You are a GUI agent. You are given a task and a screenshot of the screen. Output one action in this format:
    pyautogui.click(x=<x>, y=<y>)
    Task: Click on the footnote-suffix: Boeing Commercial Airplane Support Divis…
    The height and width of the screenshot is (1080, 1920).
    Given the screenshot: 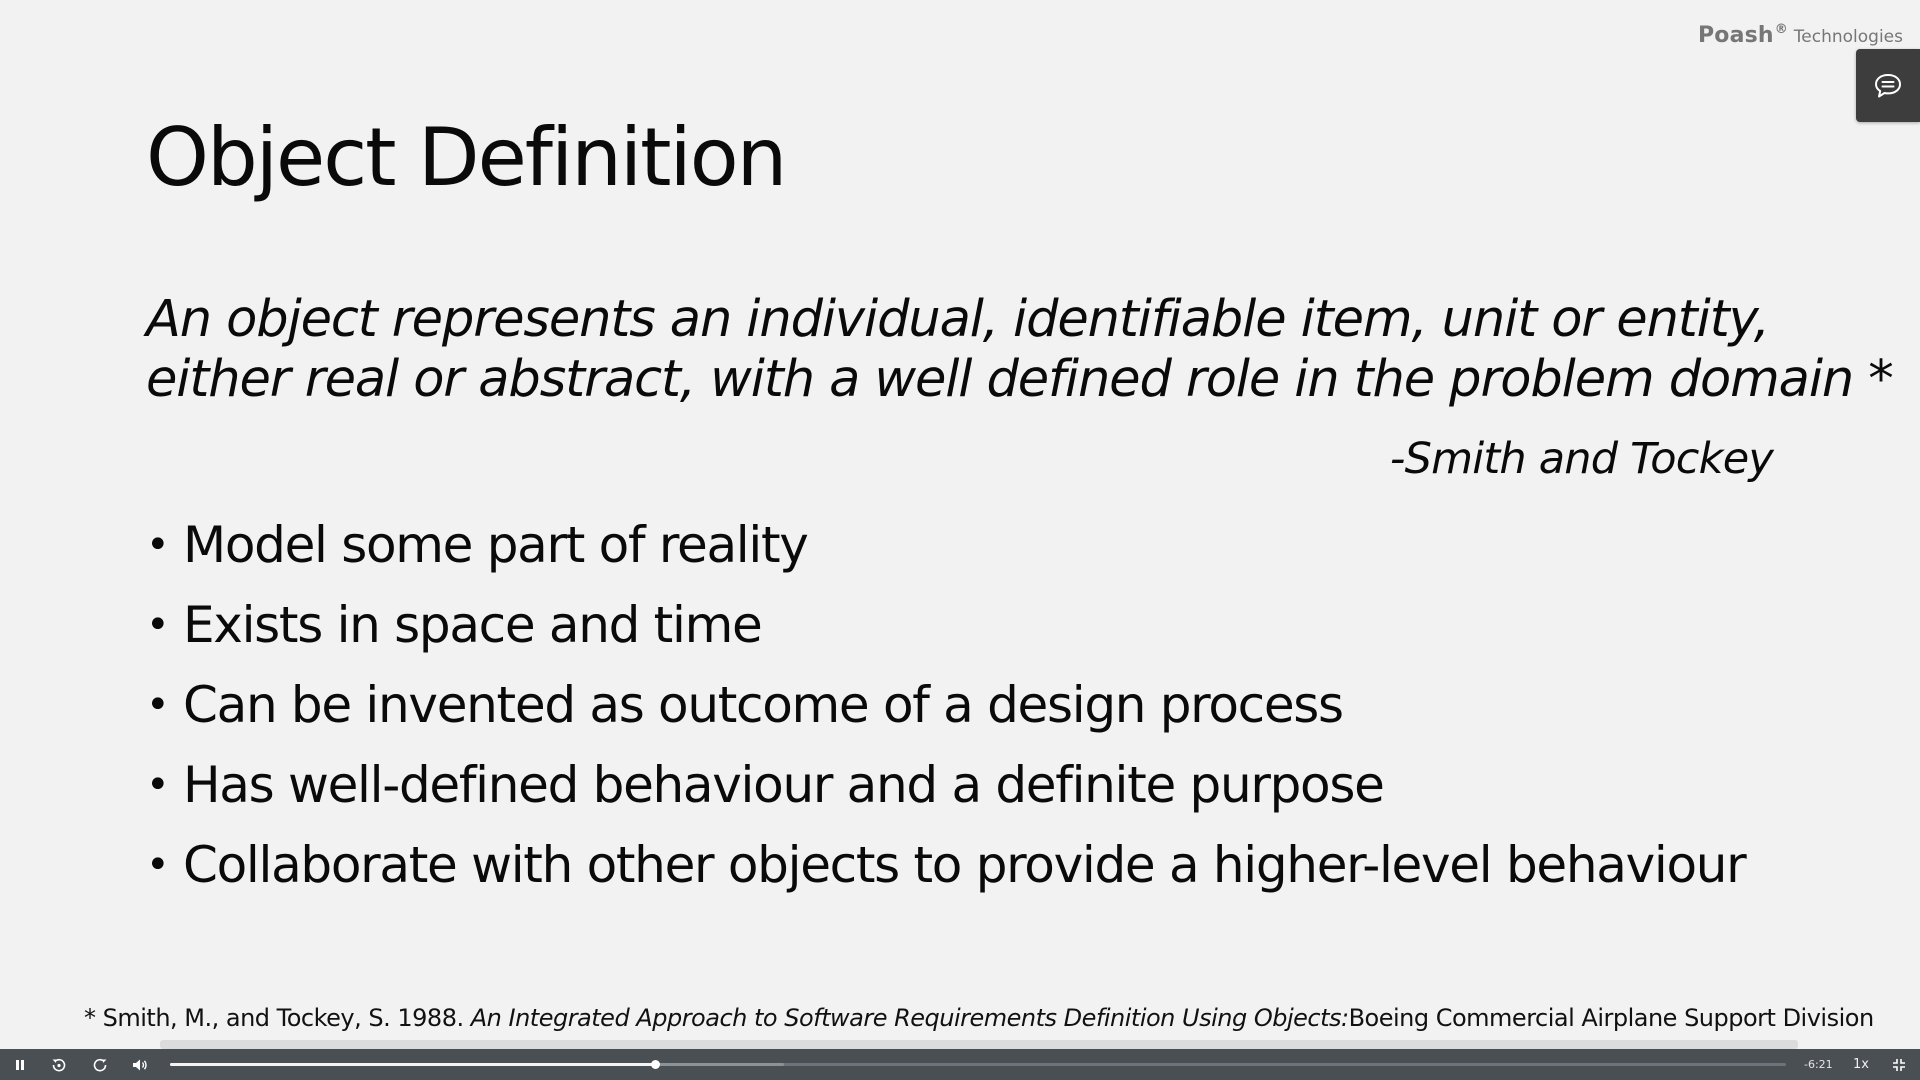 What is the action you would take?
    pyautogui.click(x=1611, y=1018)
    